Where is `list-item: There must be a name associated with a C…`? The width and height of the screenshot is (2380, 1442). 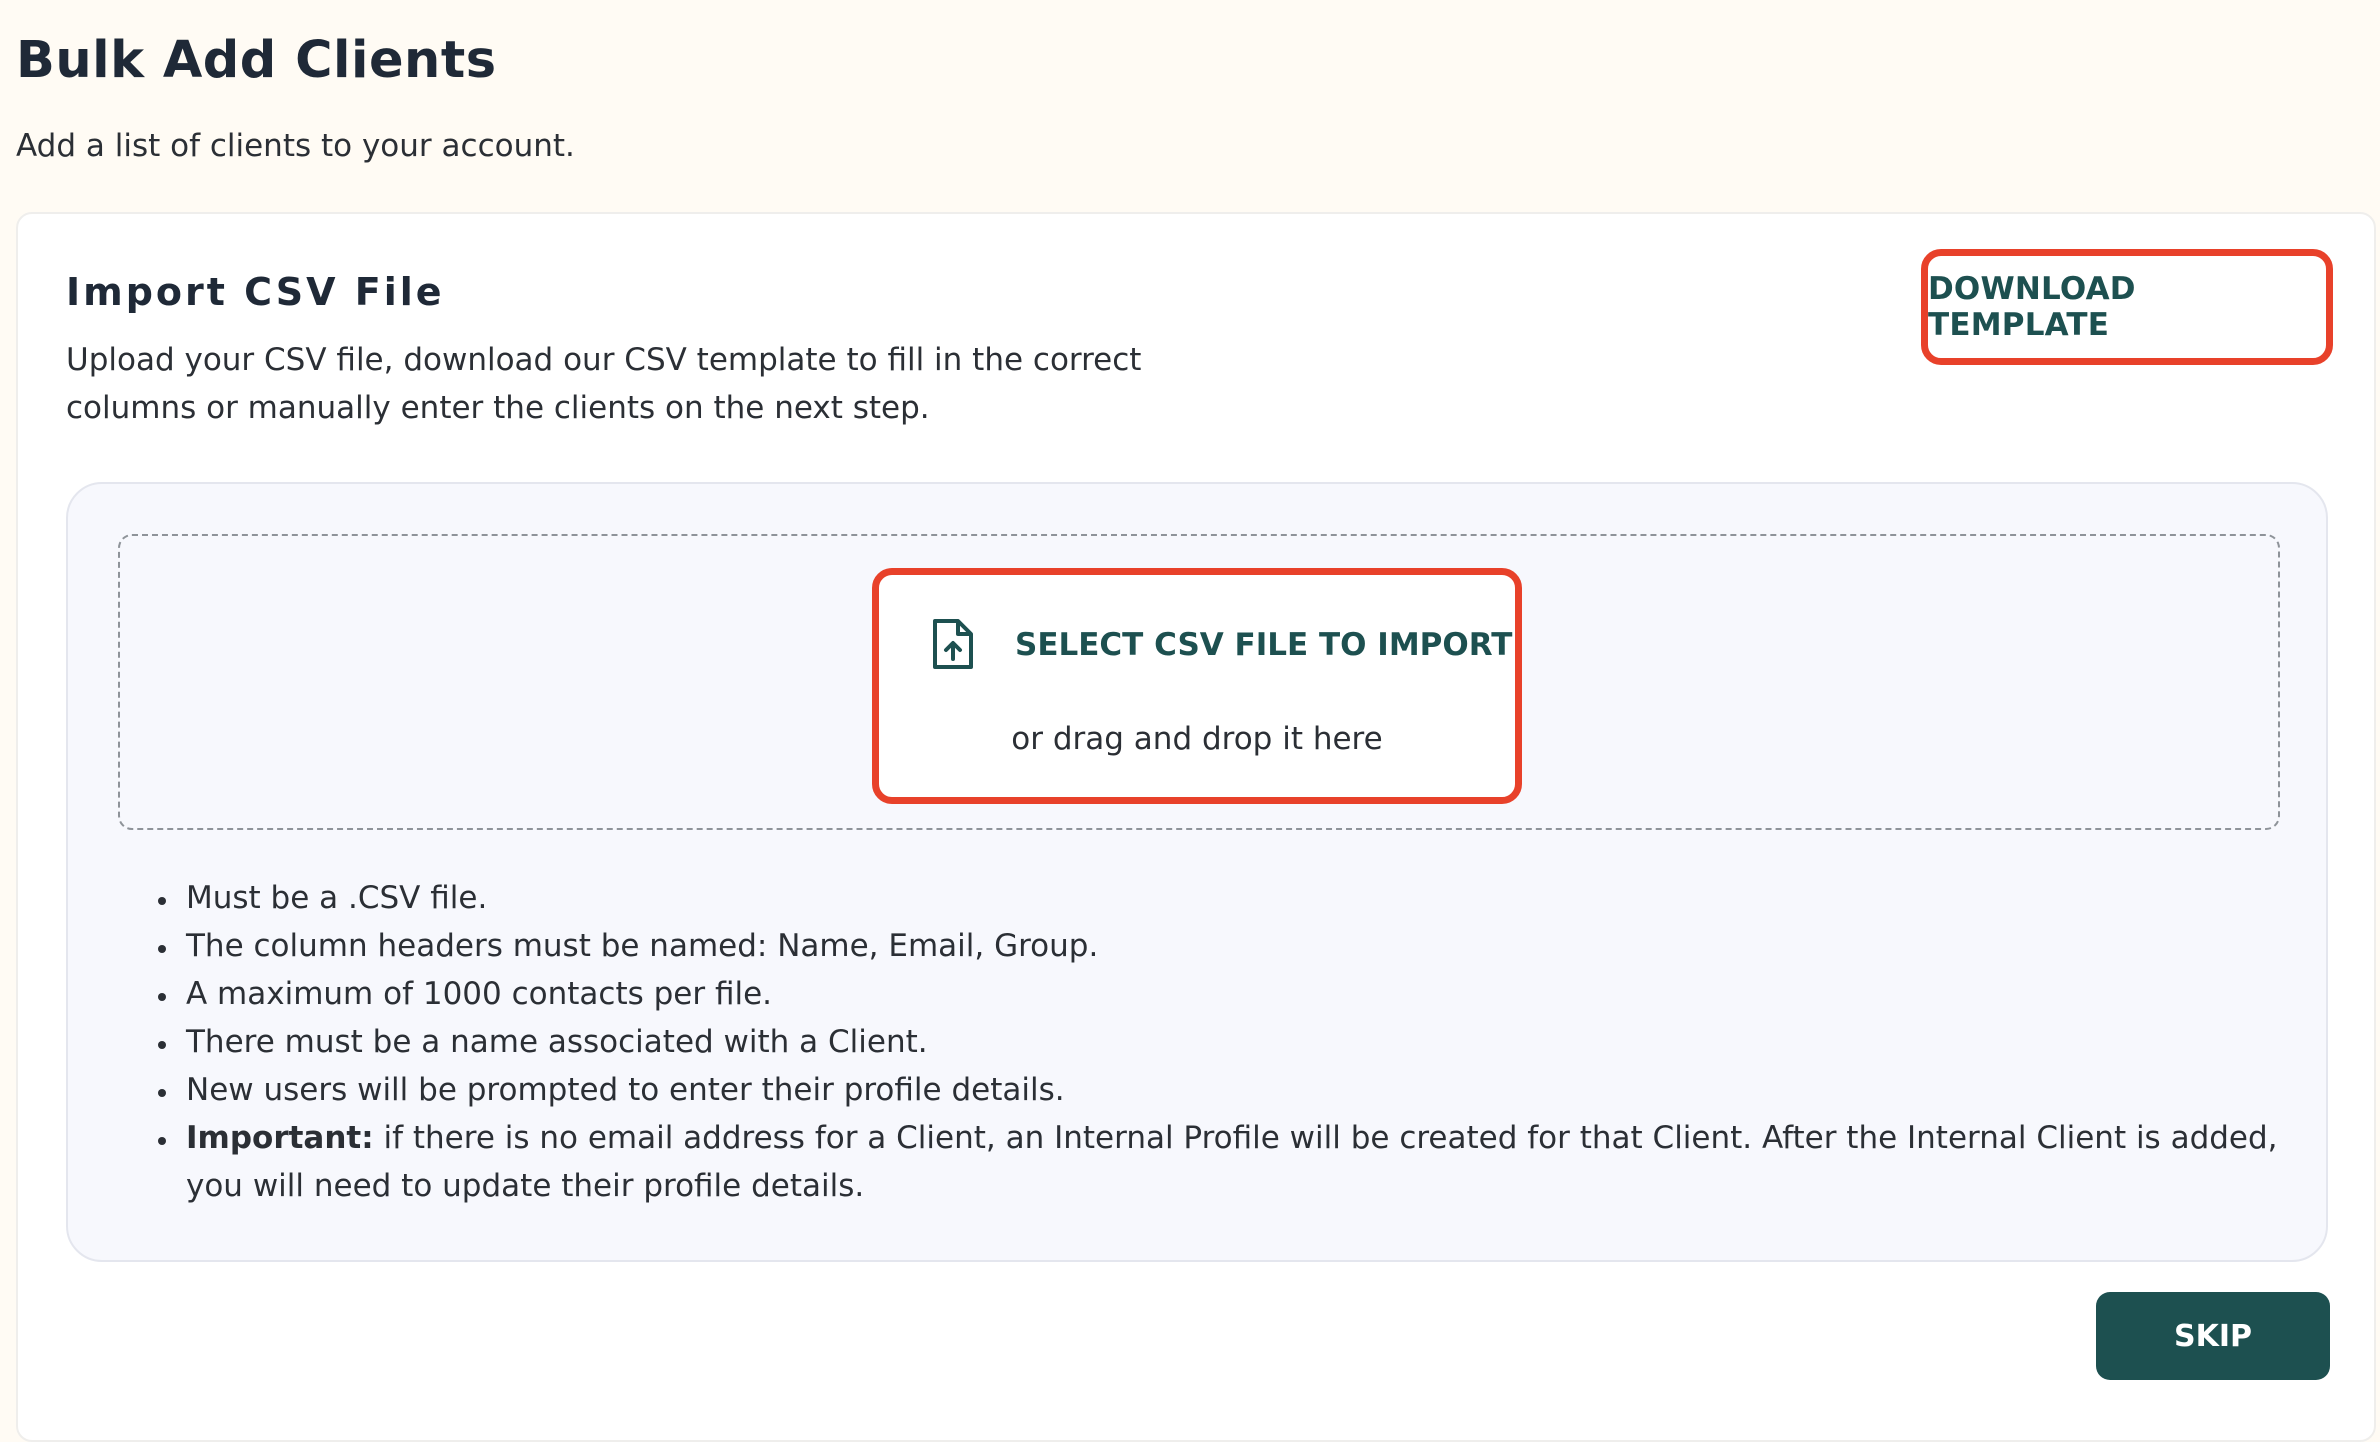
list-item: There must be a name associated with a C… is located at coordinates (1230, 1042).